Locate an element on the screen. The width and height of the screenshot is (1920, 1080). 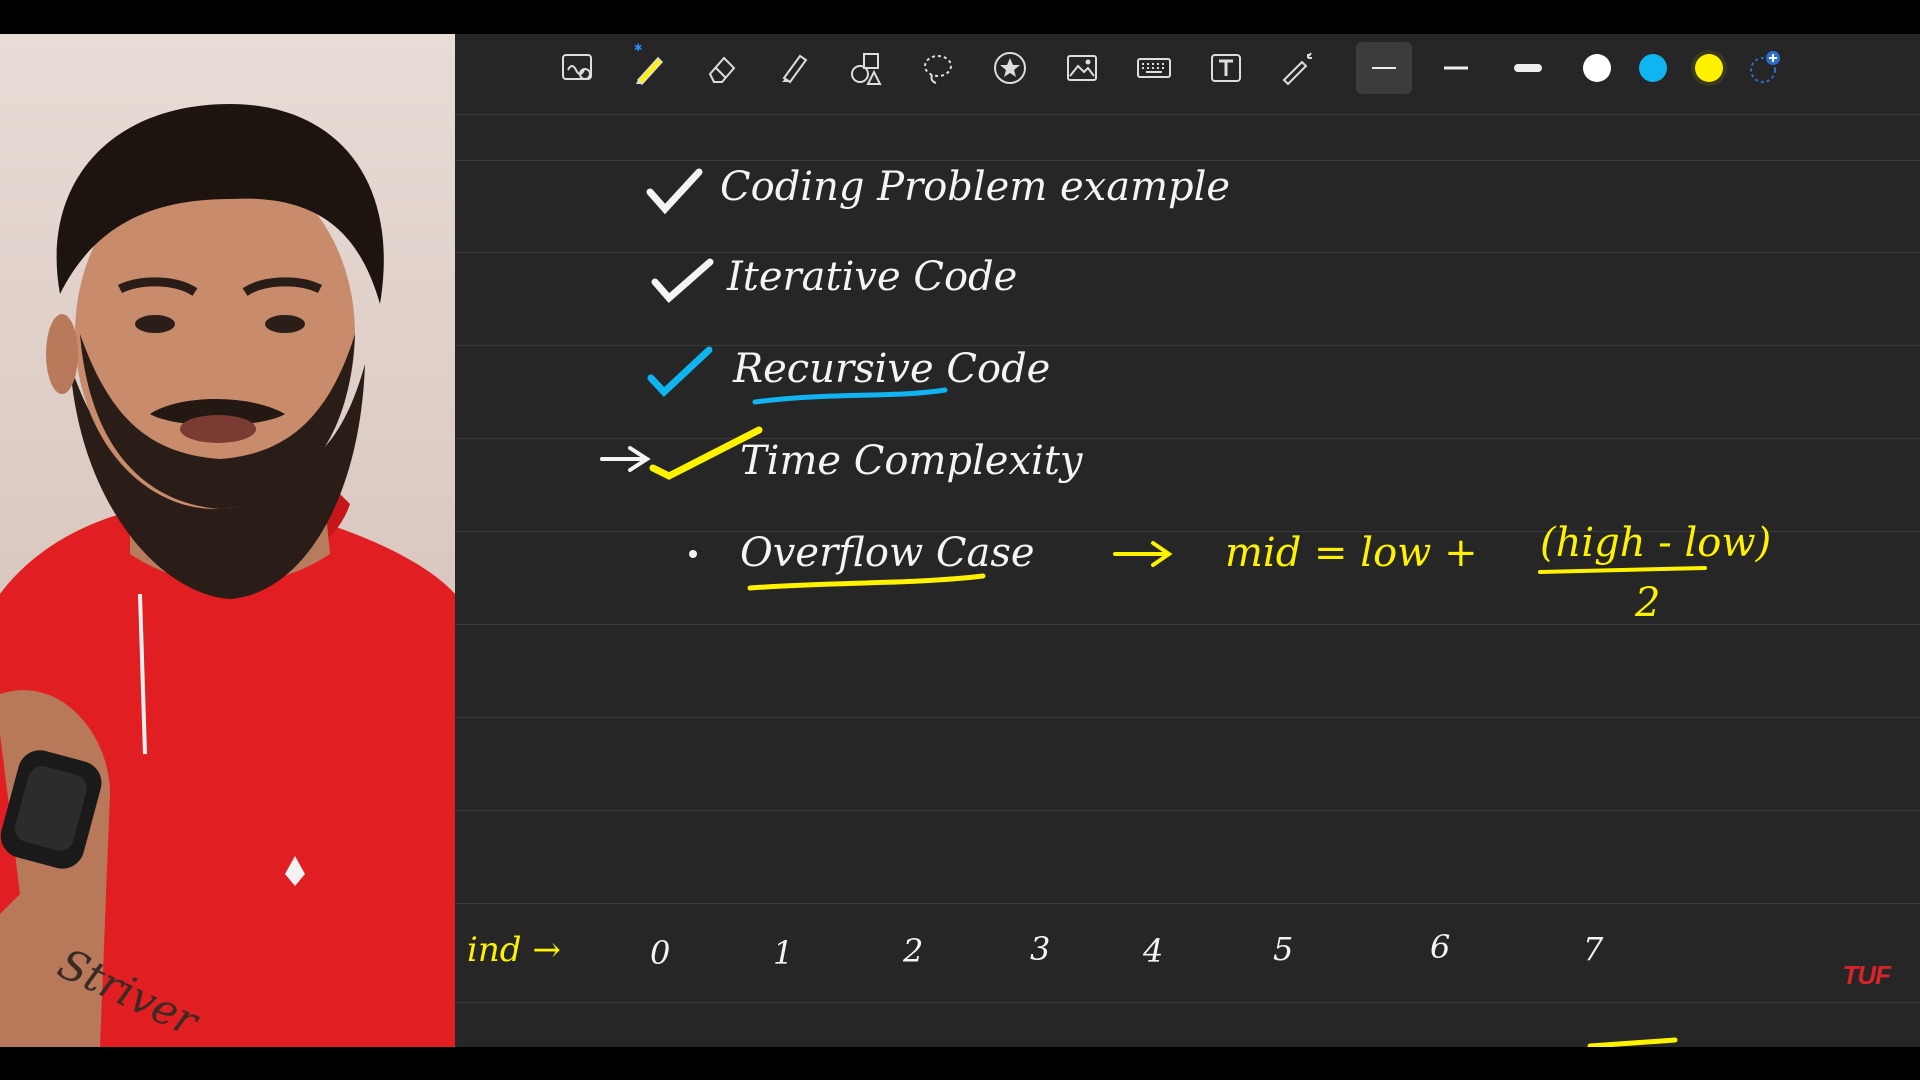
image-icon is located at coordinates (1082, 68).